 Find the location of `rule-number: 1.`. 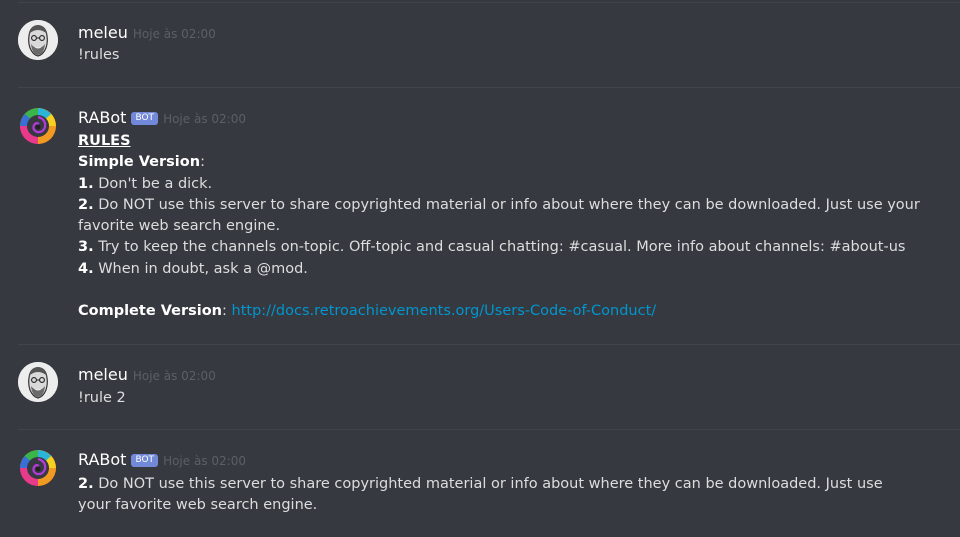

rule-number: 1. is located at coordinates (86, 183).